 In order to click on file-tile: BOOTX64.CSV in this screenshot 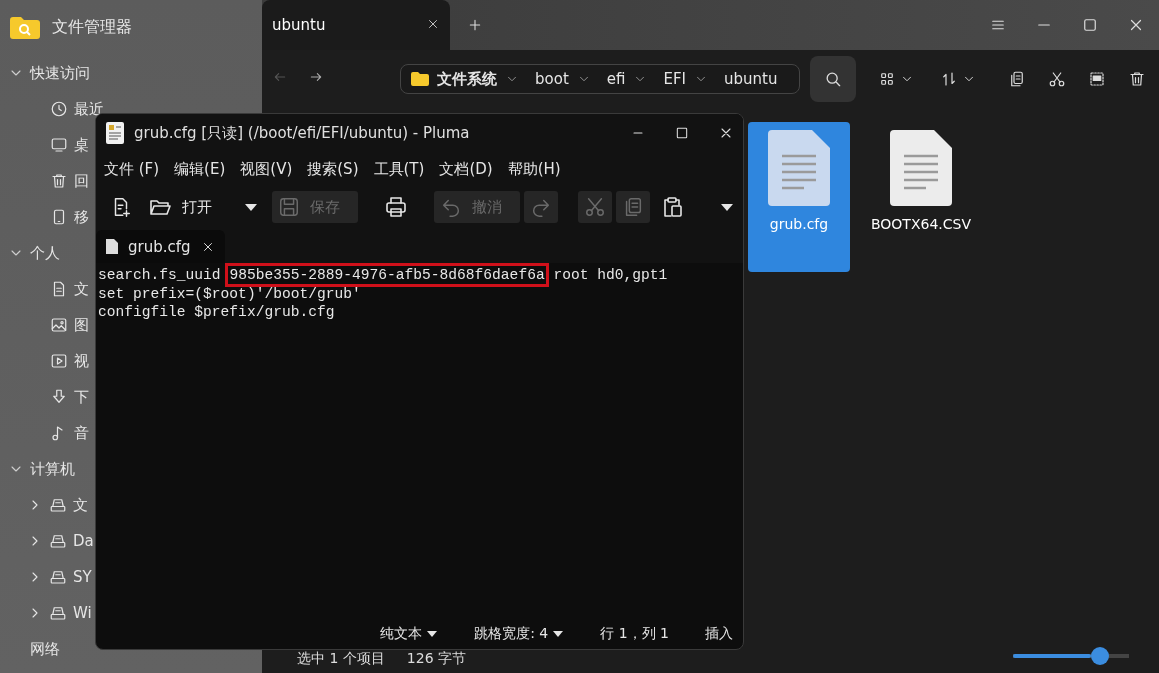, I will do `click(921, 197)`.